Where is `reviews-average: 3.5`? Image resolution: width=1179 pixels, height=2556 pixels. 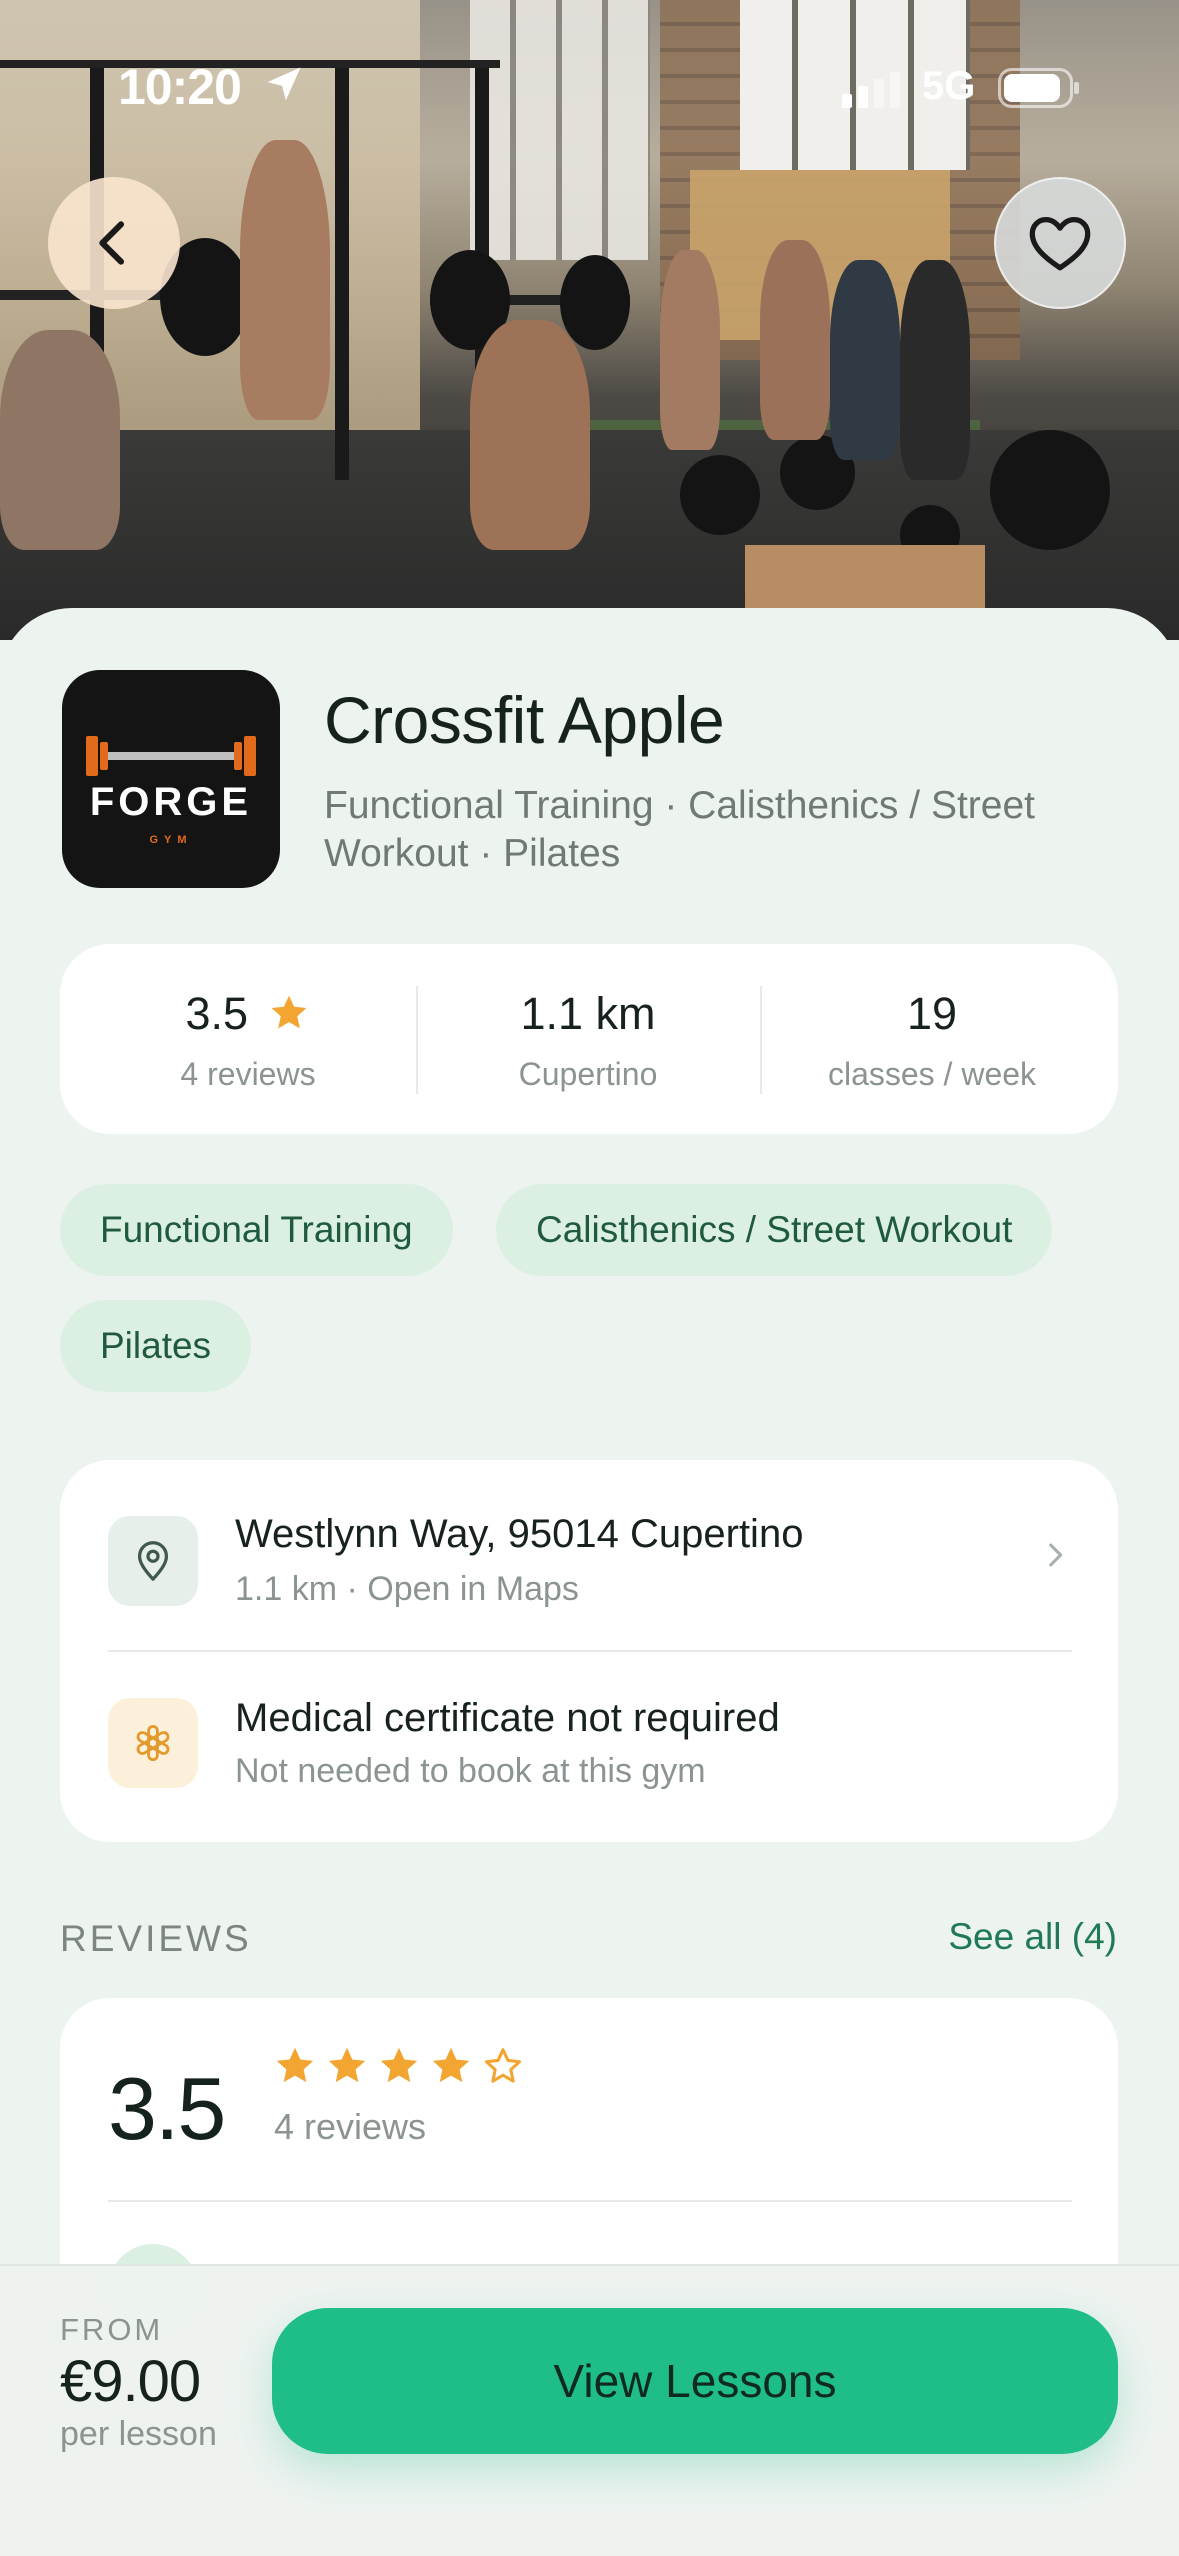
reviews-average: 3.5 is located at coordinates (167, 2108).